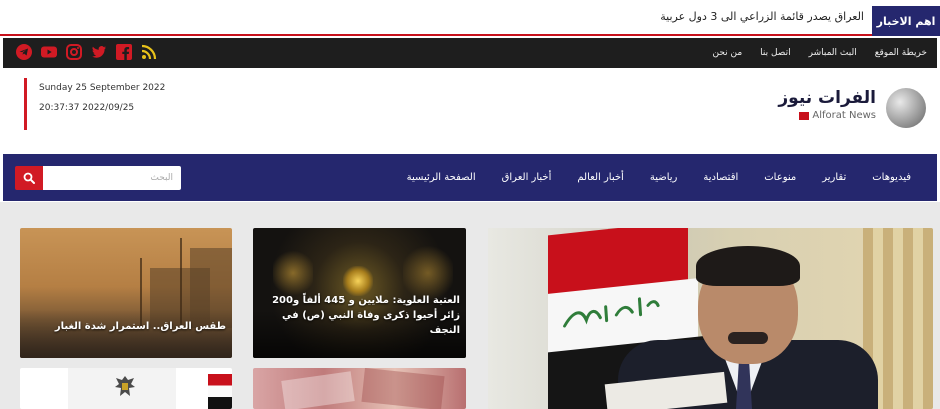 The height and width of the screenshot is (409, 940). I want to click on twitter-icon, so click(99, 52).